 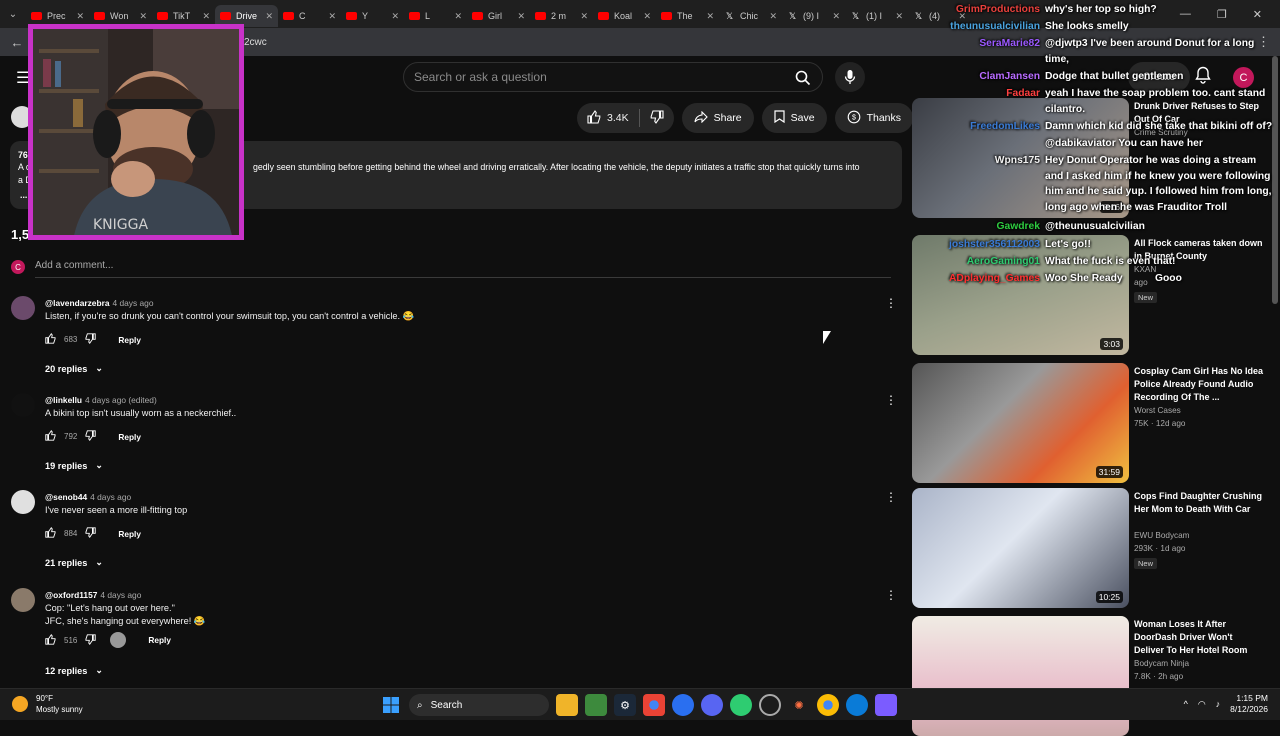 I want to click on like-button: 3.4K, so click(x=608, y=118).